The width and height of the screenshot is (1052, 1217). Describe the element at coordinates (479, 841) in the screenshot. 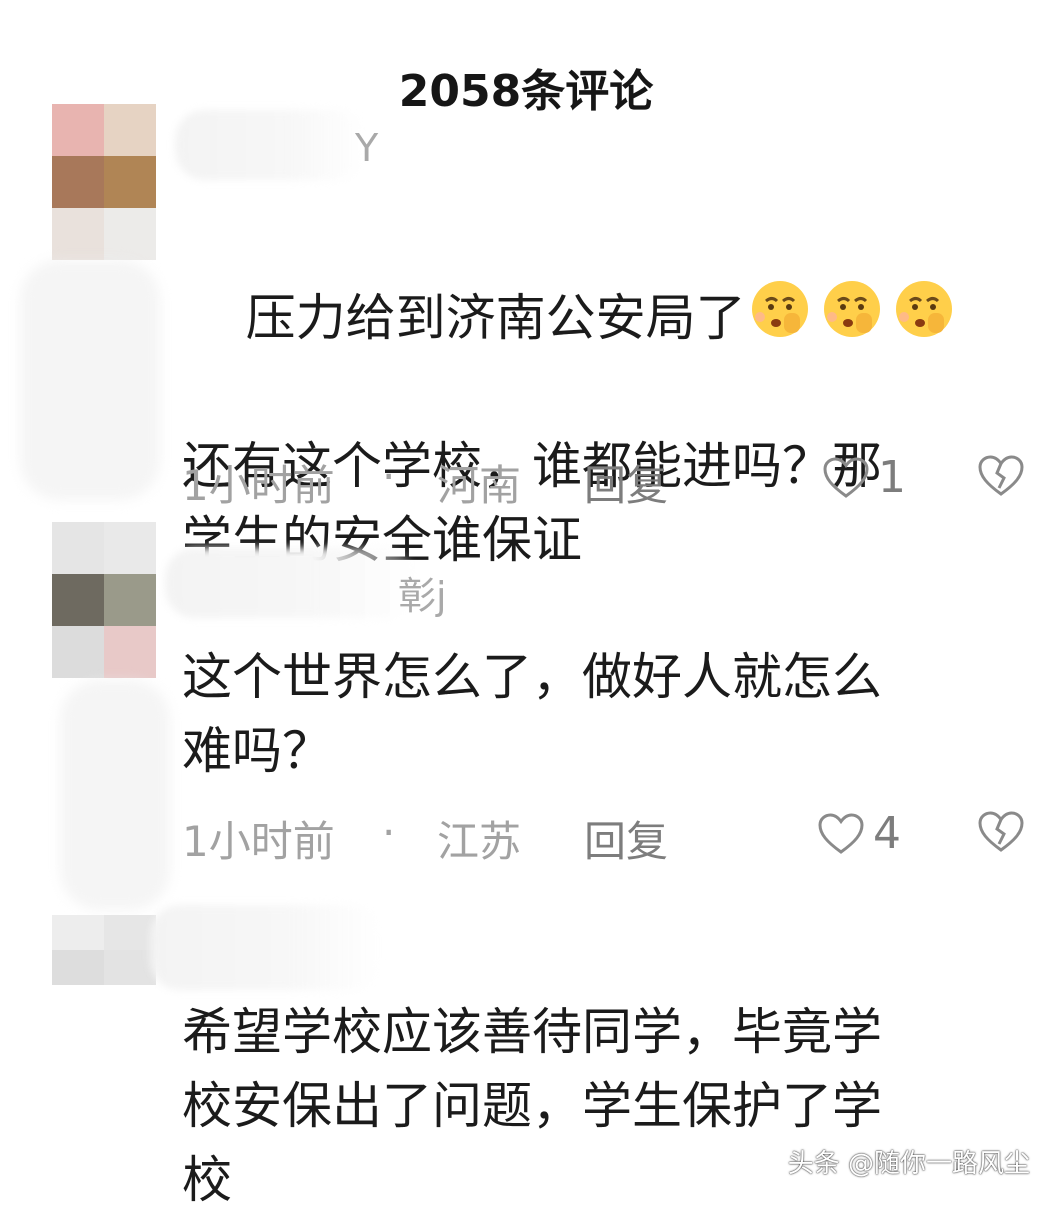

I see `ip-region: 江苏` at that location.